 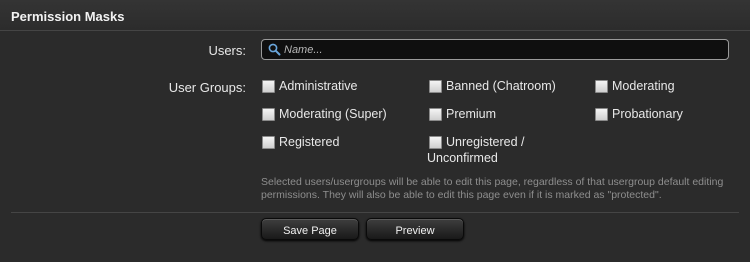 I want to click on section-title: Permission Masks, so click(x=68, y=16).